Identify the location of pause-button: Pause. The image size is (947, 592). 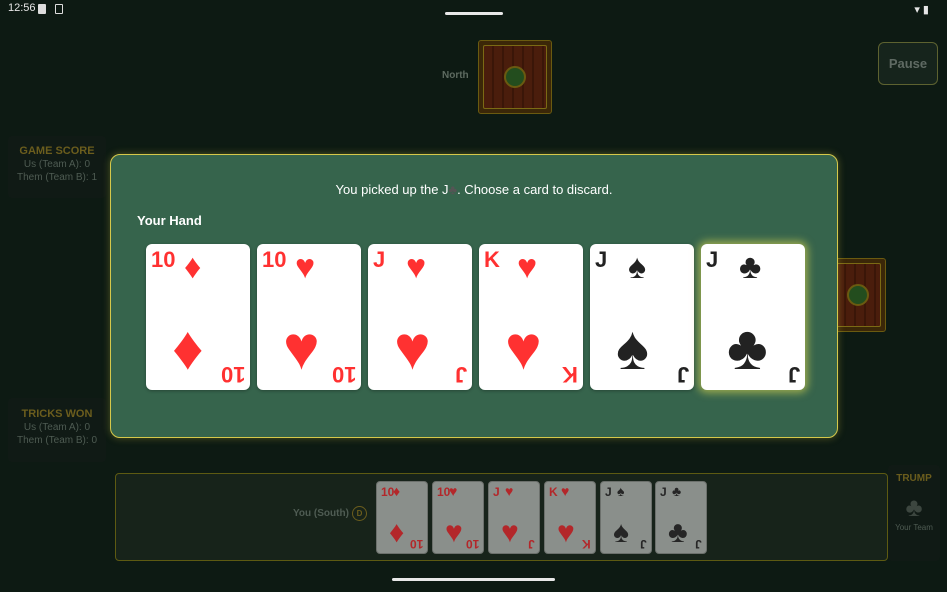
(908, 63).